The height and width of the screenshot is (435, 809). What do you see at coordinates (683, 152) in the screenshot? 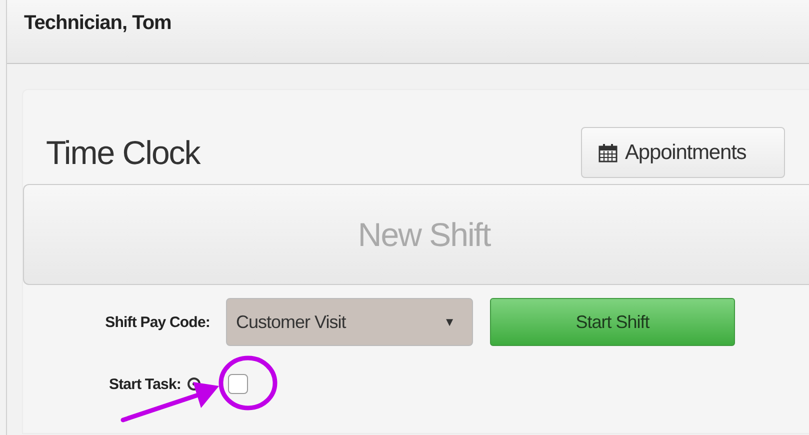
I see `appointments-button: Appointments` at bounding box center [683, 152].